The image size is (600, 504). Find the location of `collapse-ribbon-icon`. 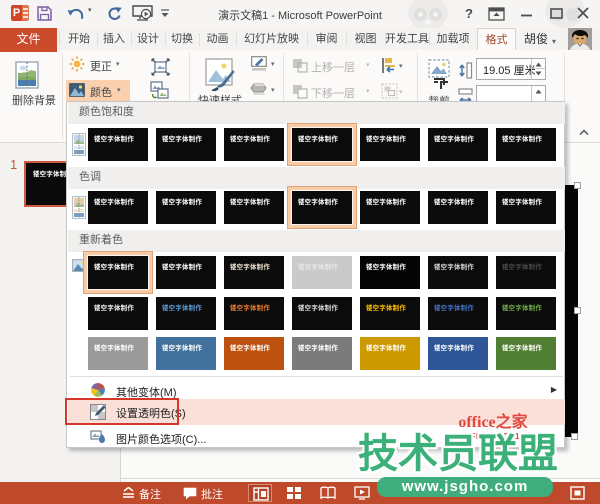

collapse-ribbon-icon is located at coordinates (584, 133).